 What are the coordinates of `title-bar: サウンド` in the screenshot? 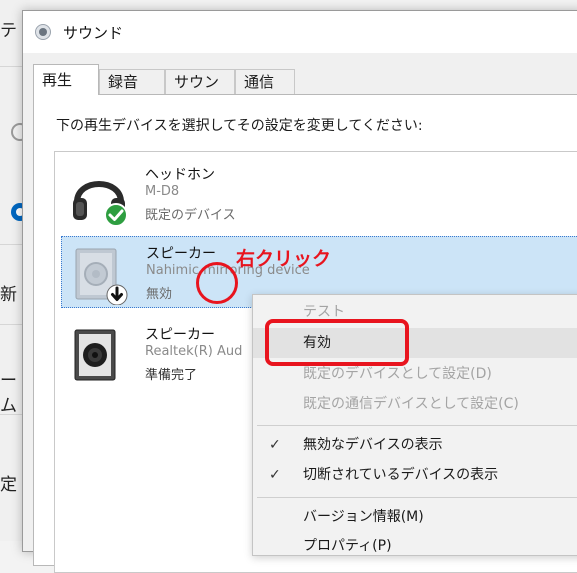 It's located at (300, 32).